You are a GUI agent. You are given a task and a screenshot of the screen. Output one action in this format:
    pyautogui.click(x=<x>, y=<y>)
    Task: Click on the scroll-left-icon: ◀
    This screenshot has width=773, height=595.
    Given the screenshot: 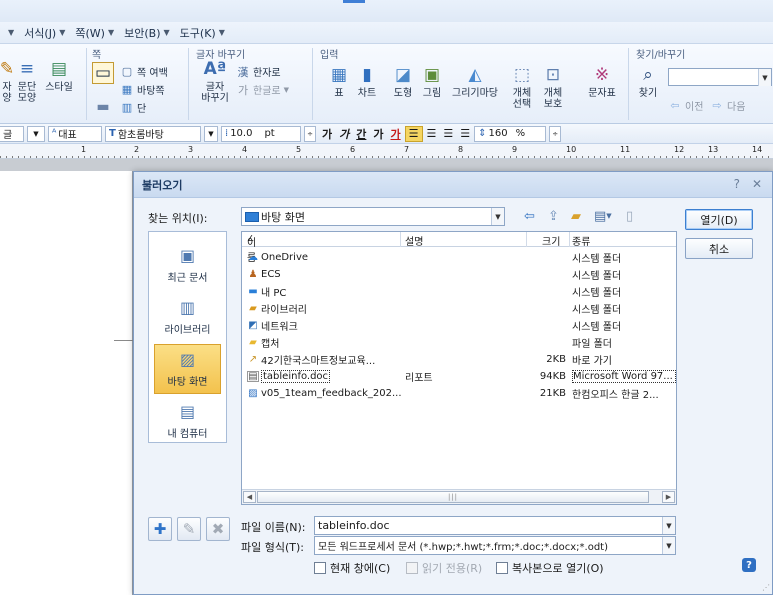 What is the action you would take?
    pyautogui.click(x=249, y=497)
    